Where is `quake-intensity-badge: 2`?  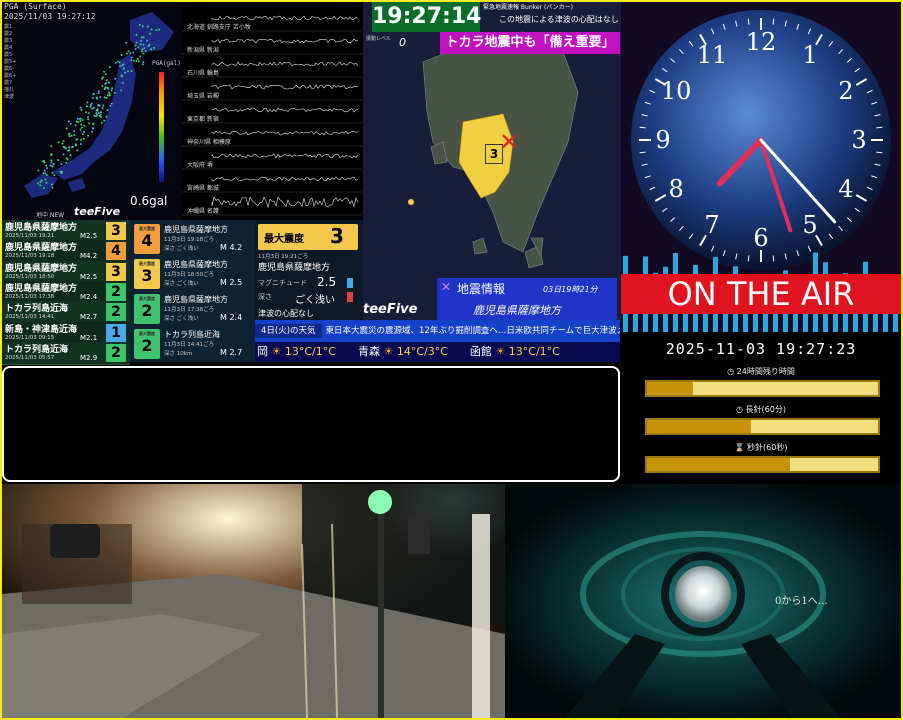
quake-intensity-badge: 2 is located at coordinates (116, 352).